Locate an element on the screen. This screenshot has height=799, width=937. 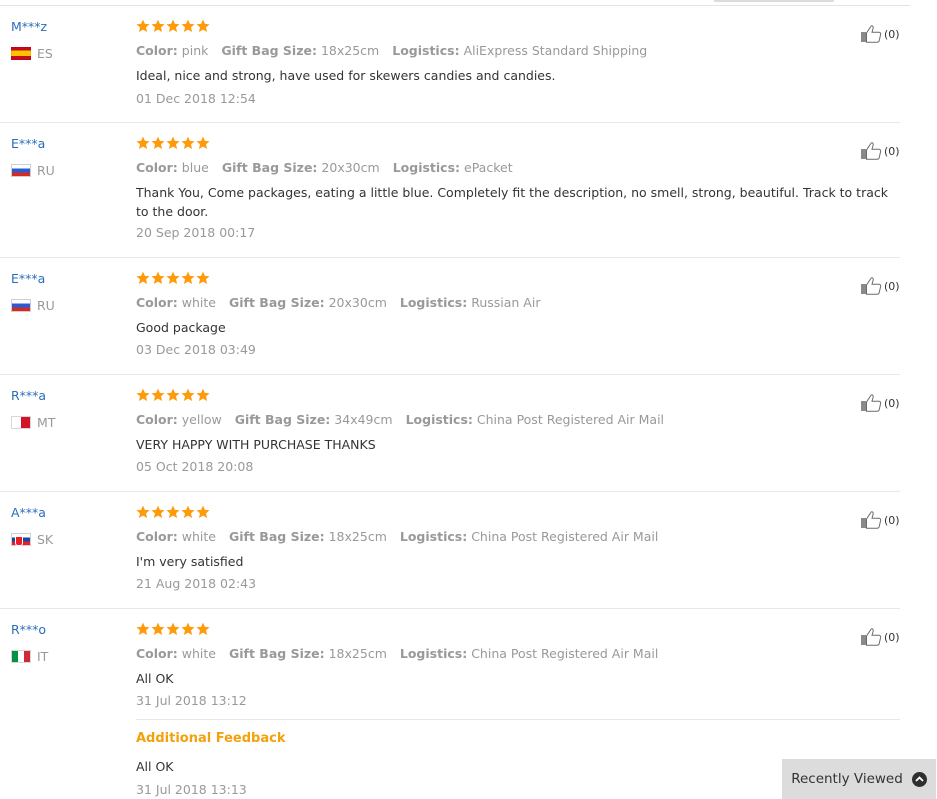
review-date: 05 Oct 2018 20:08 is located at coordinates (195, 466).